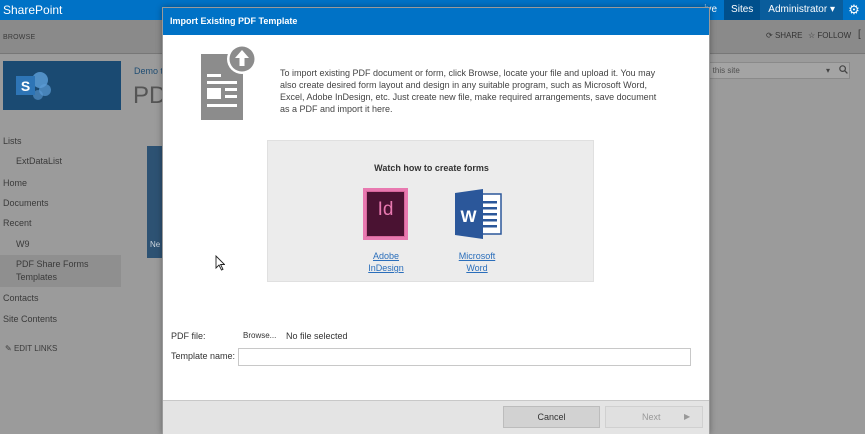  I want to click on suite-bar-right: ive Sites Administrator ▾ ⚙, so click(781, 10).